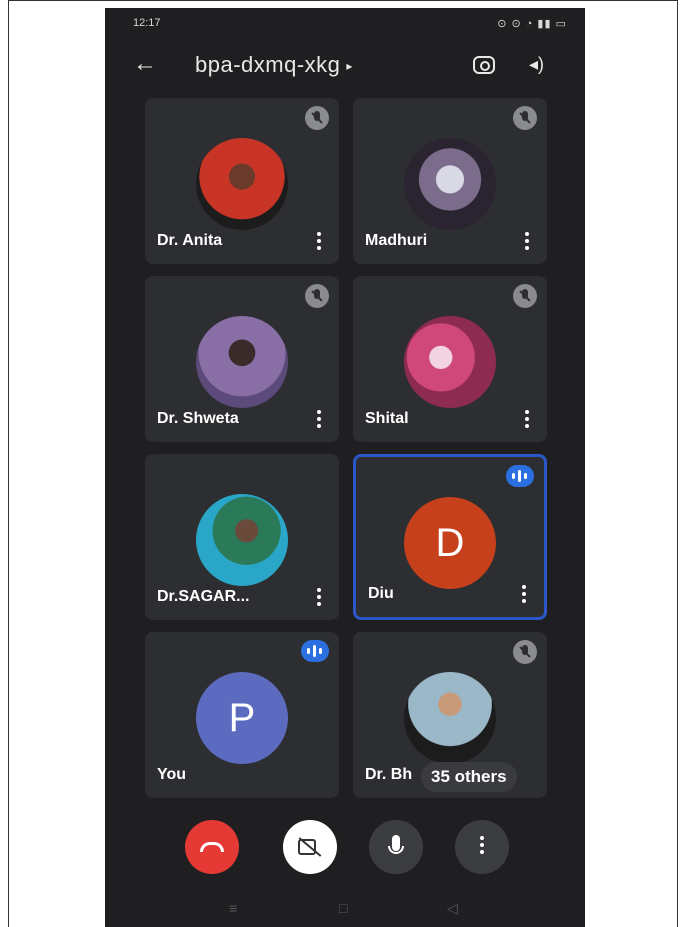 Image resolution: width=684 pixels, height=927 pixels. What do you see at coordinates (536, 64) in the screenshot?
I see `speaker-icon: ◂)` at bounding box center [536, 64].